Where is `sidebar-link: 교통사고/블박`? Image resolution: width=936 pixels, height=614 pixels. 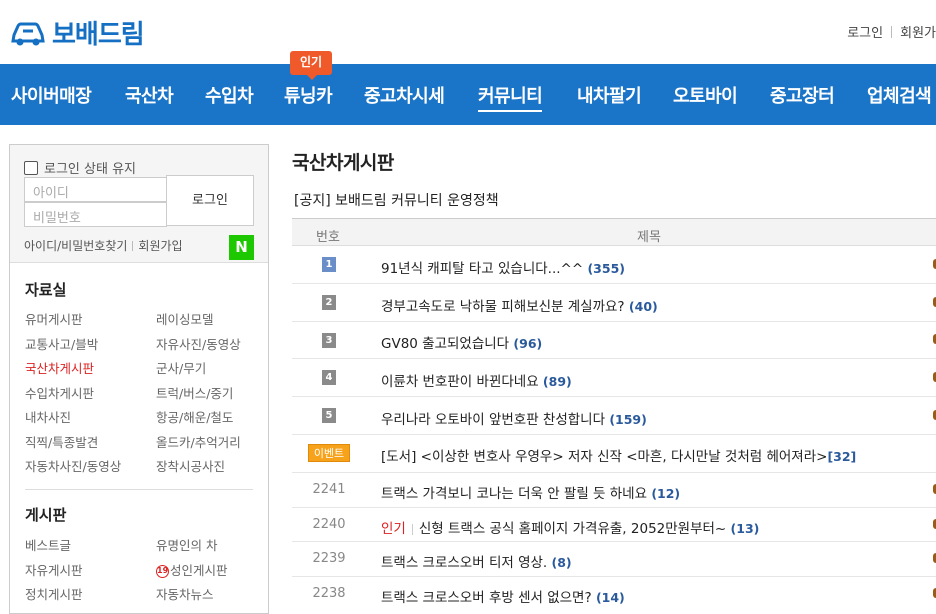 sidebar-link: 교통사고/블박 is located at coordinates (61, 343).